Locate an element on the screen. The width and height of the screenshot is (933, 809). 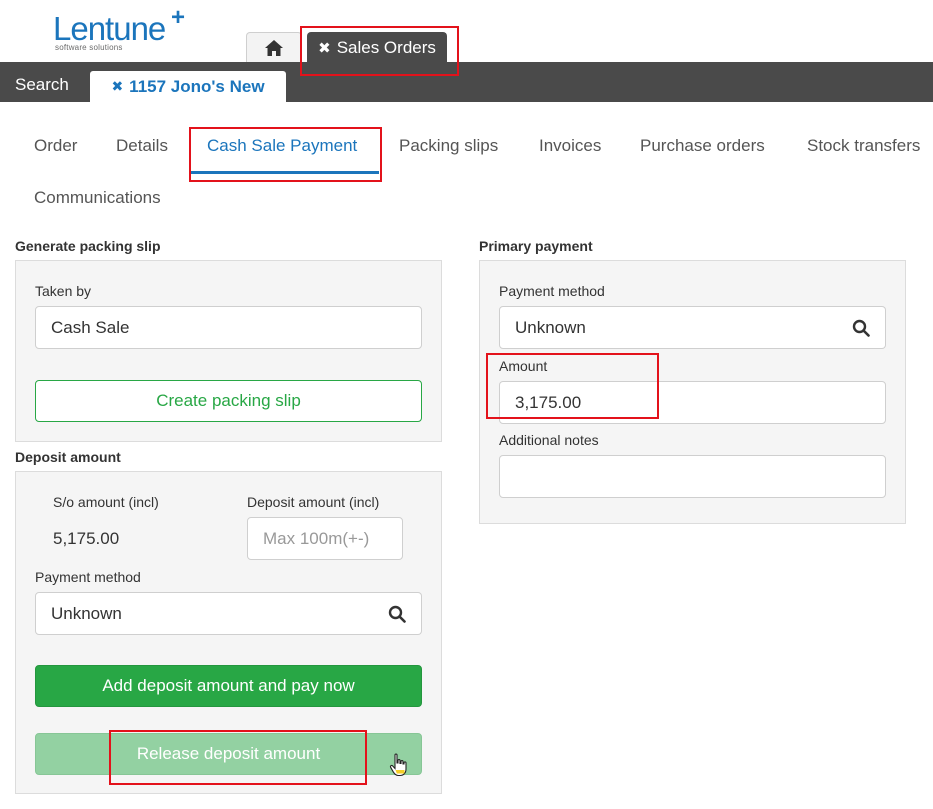
packing-section-title: Generate packing slip is located at coordinates (88, 246).